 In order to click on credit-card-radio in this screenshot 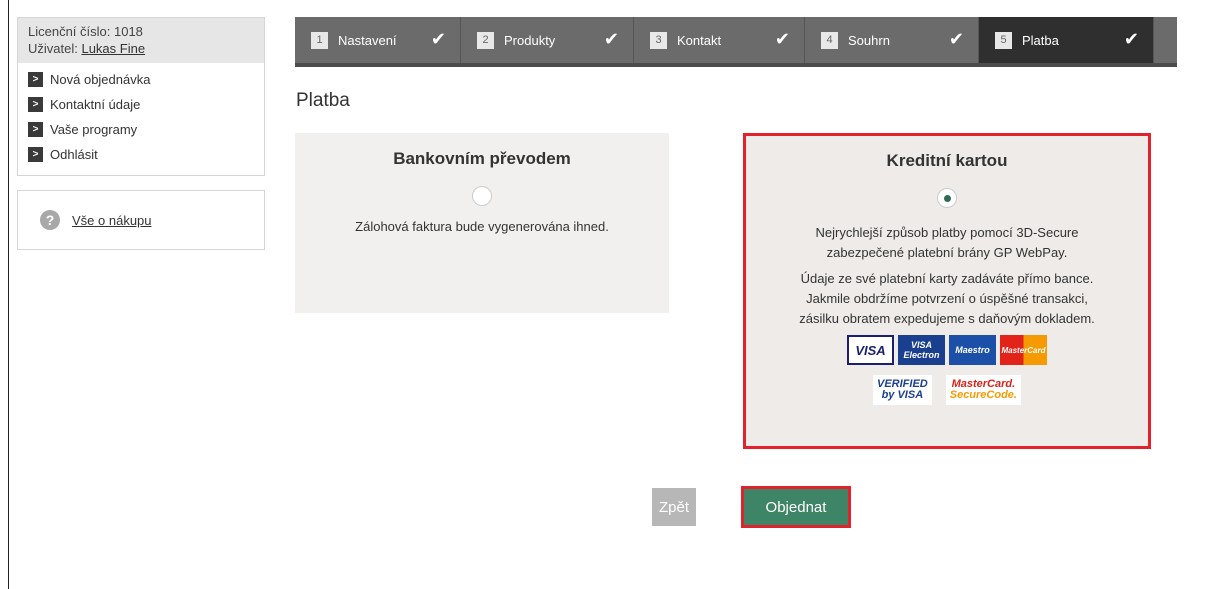, I will do `click(947, 198)`.